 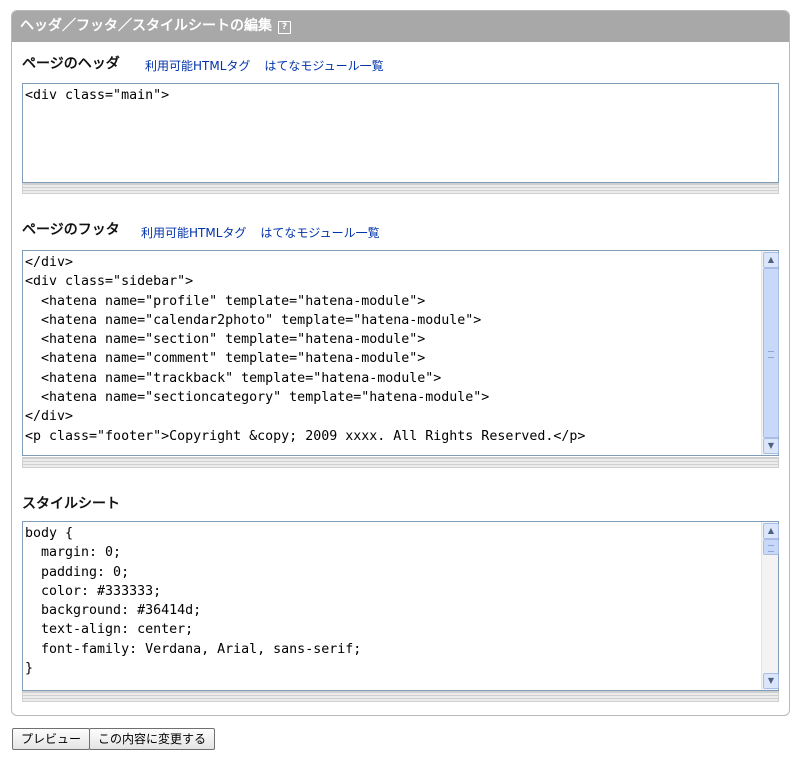 I want to click on header-section-title: ページのヘッダ, so click(x=71, y=64).